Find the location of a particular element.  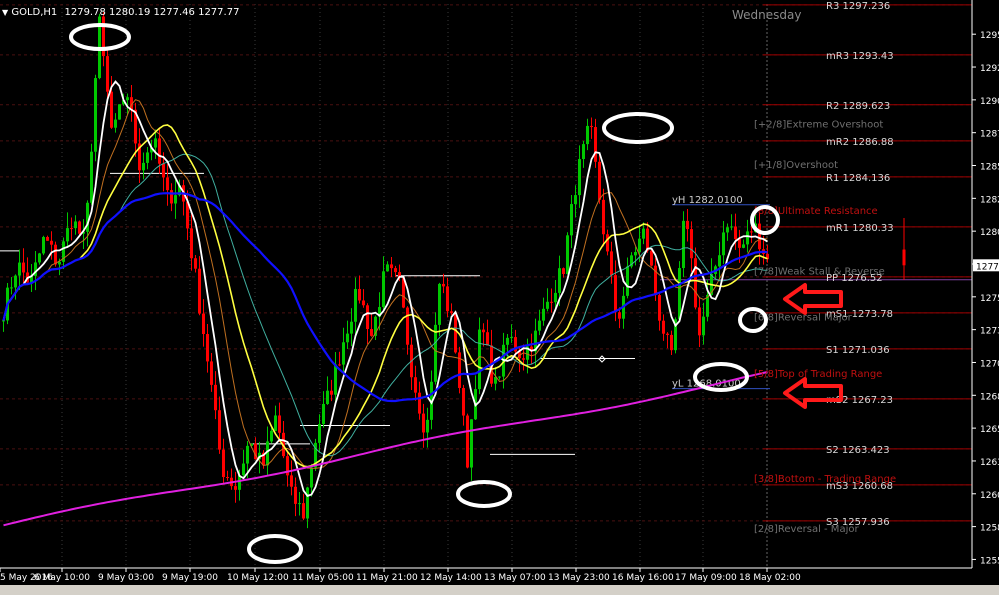

price-tick-label: 1282 is located at coordinates (989, 200).